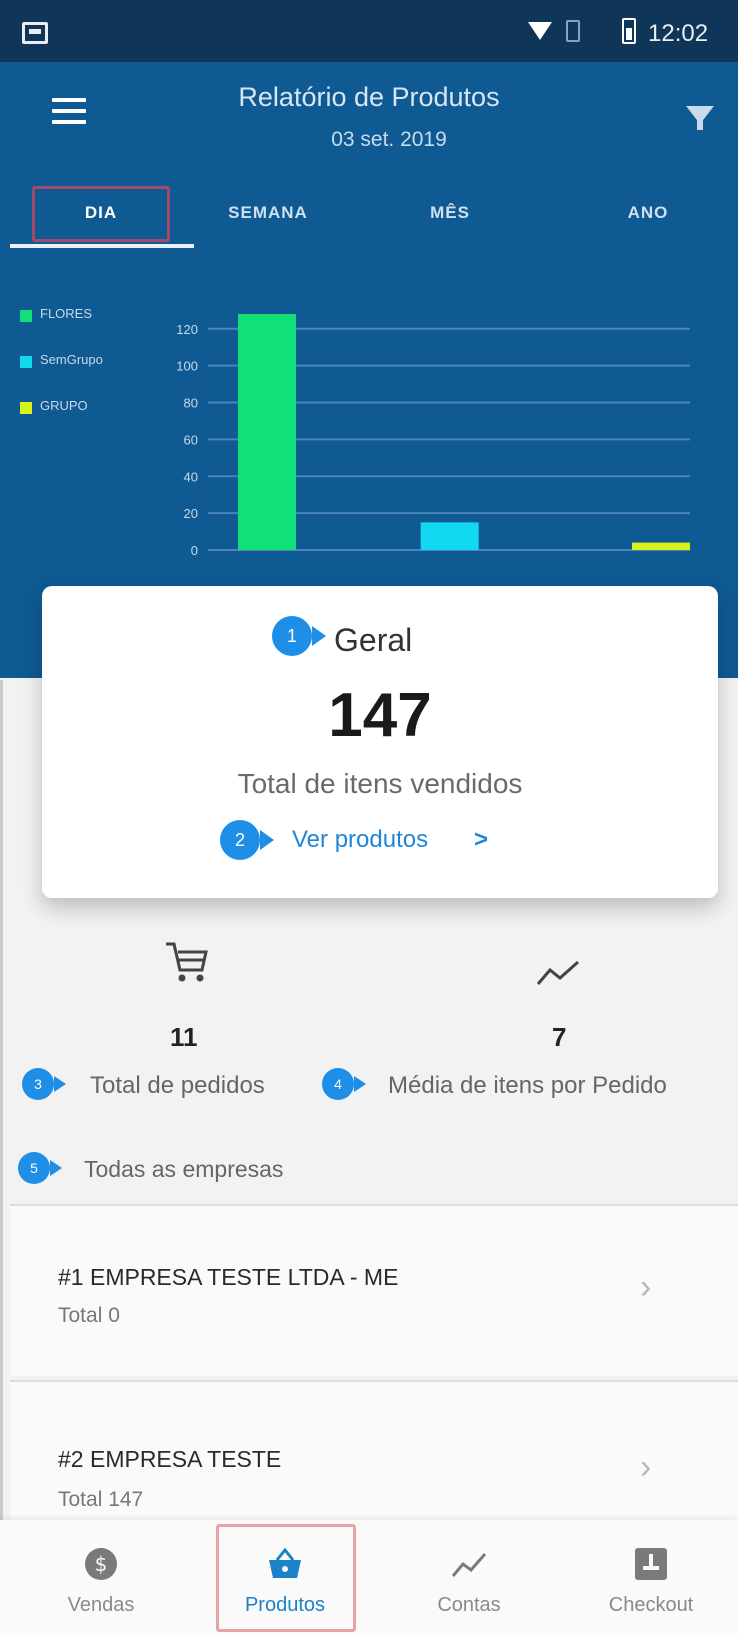  I want to click on cart-icon, so click(187, 962).